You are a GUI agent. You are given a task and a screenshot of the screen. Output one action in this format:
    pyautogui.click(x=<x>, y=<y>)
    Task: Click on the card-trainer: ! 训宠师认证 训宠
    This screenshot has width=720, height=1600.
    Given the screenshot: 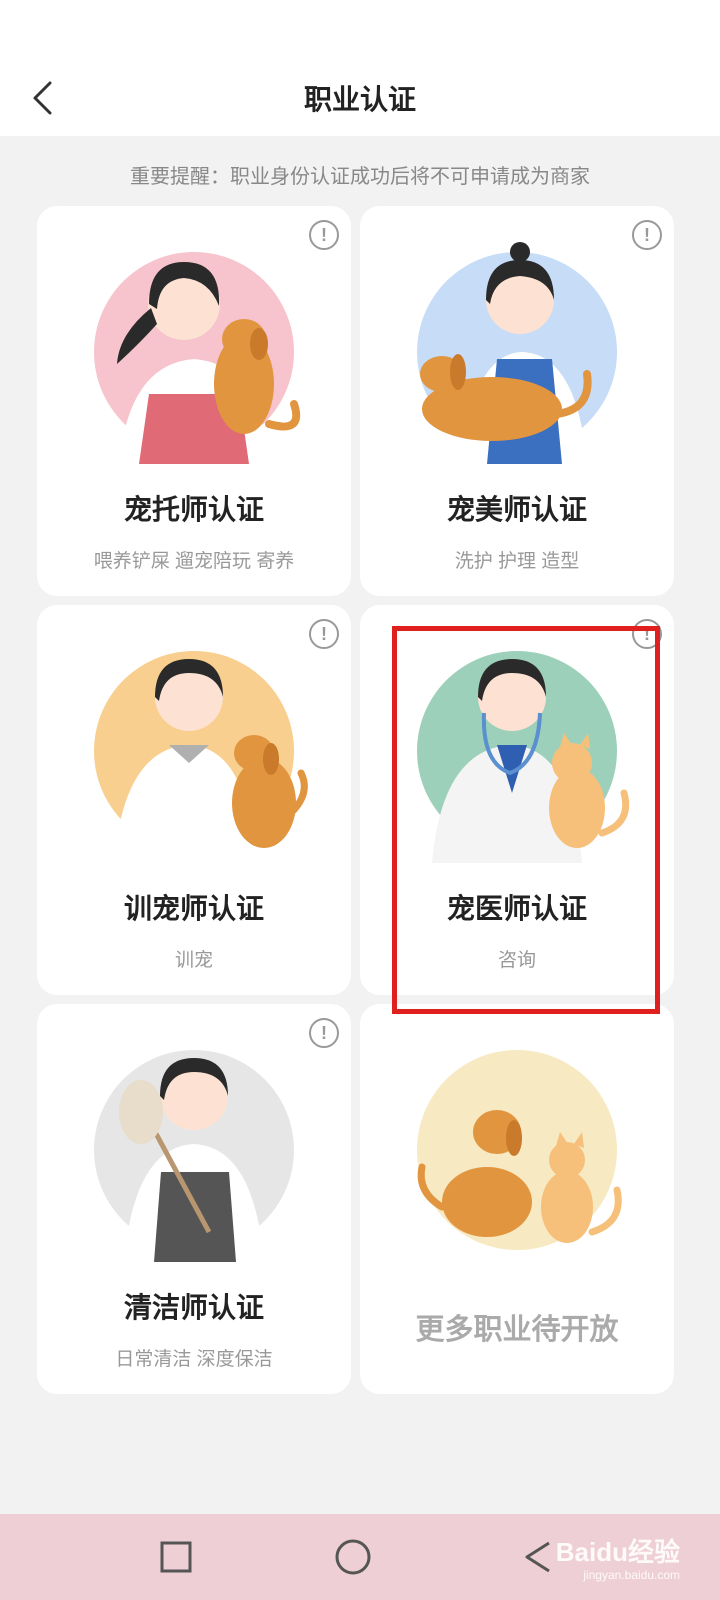 What is the action you would take?
    pyautogui.click(x=194, y=800)
    